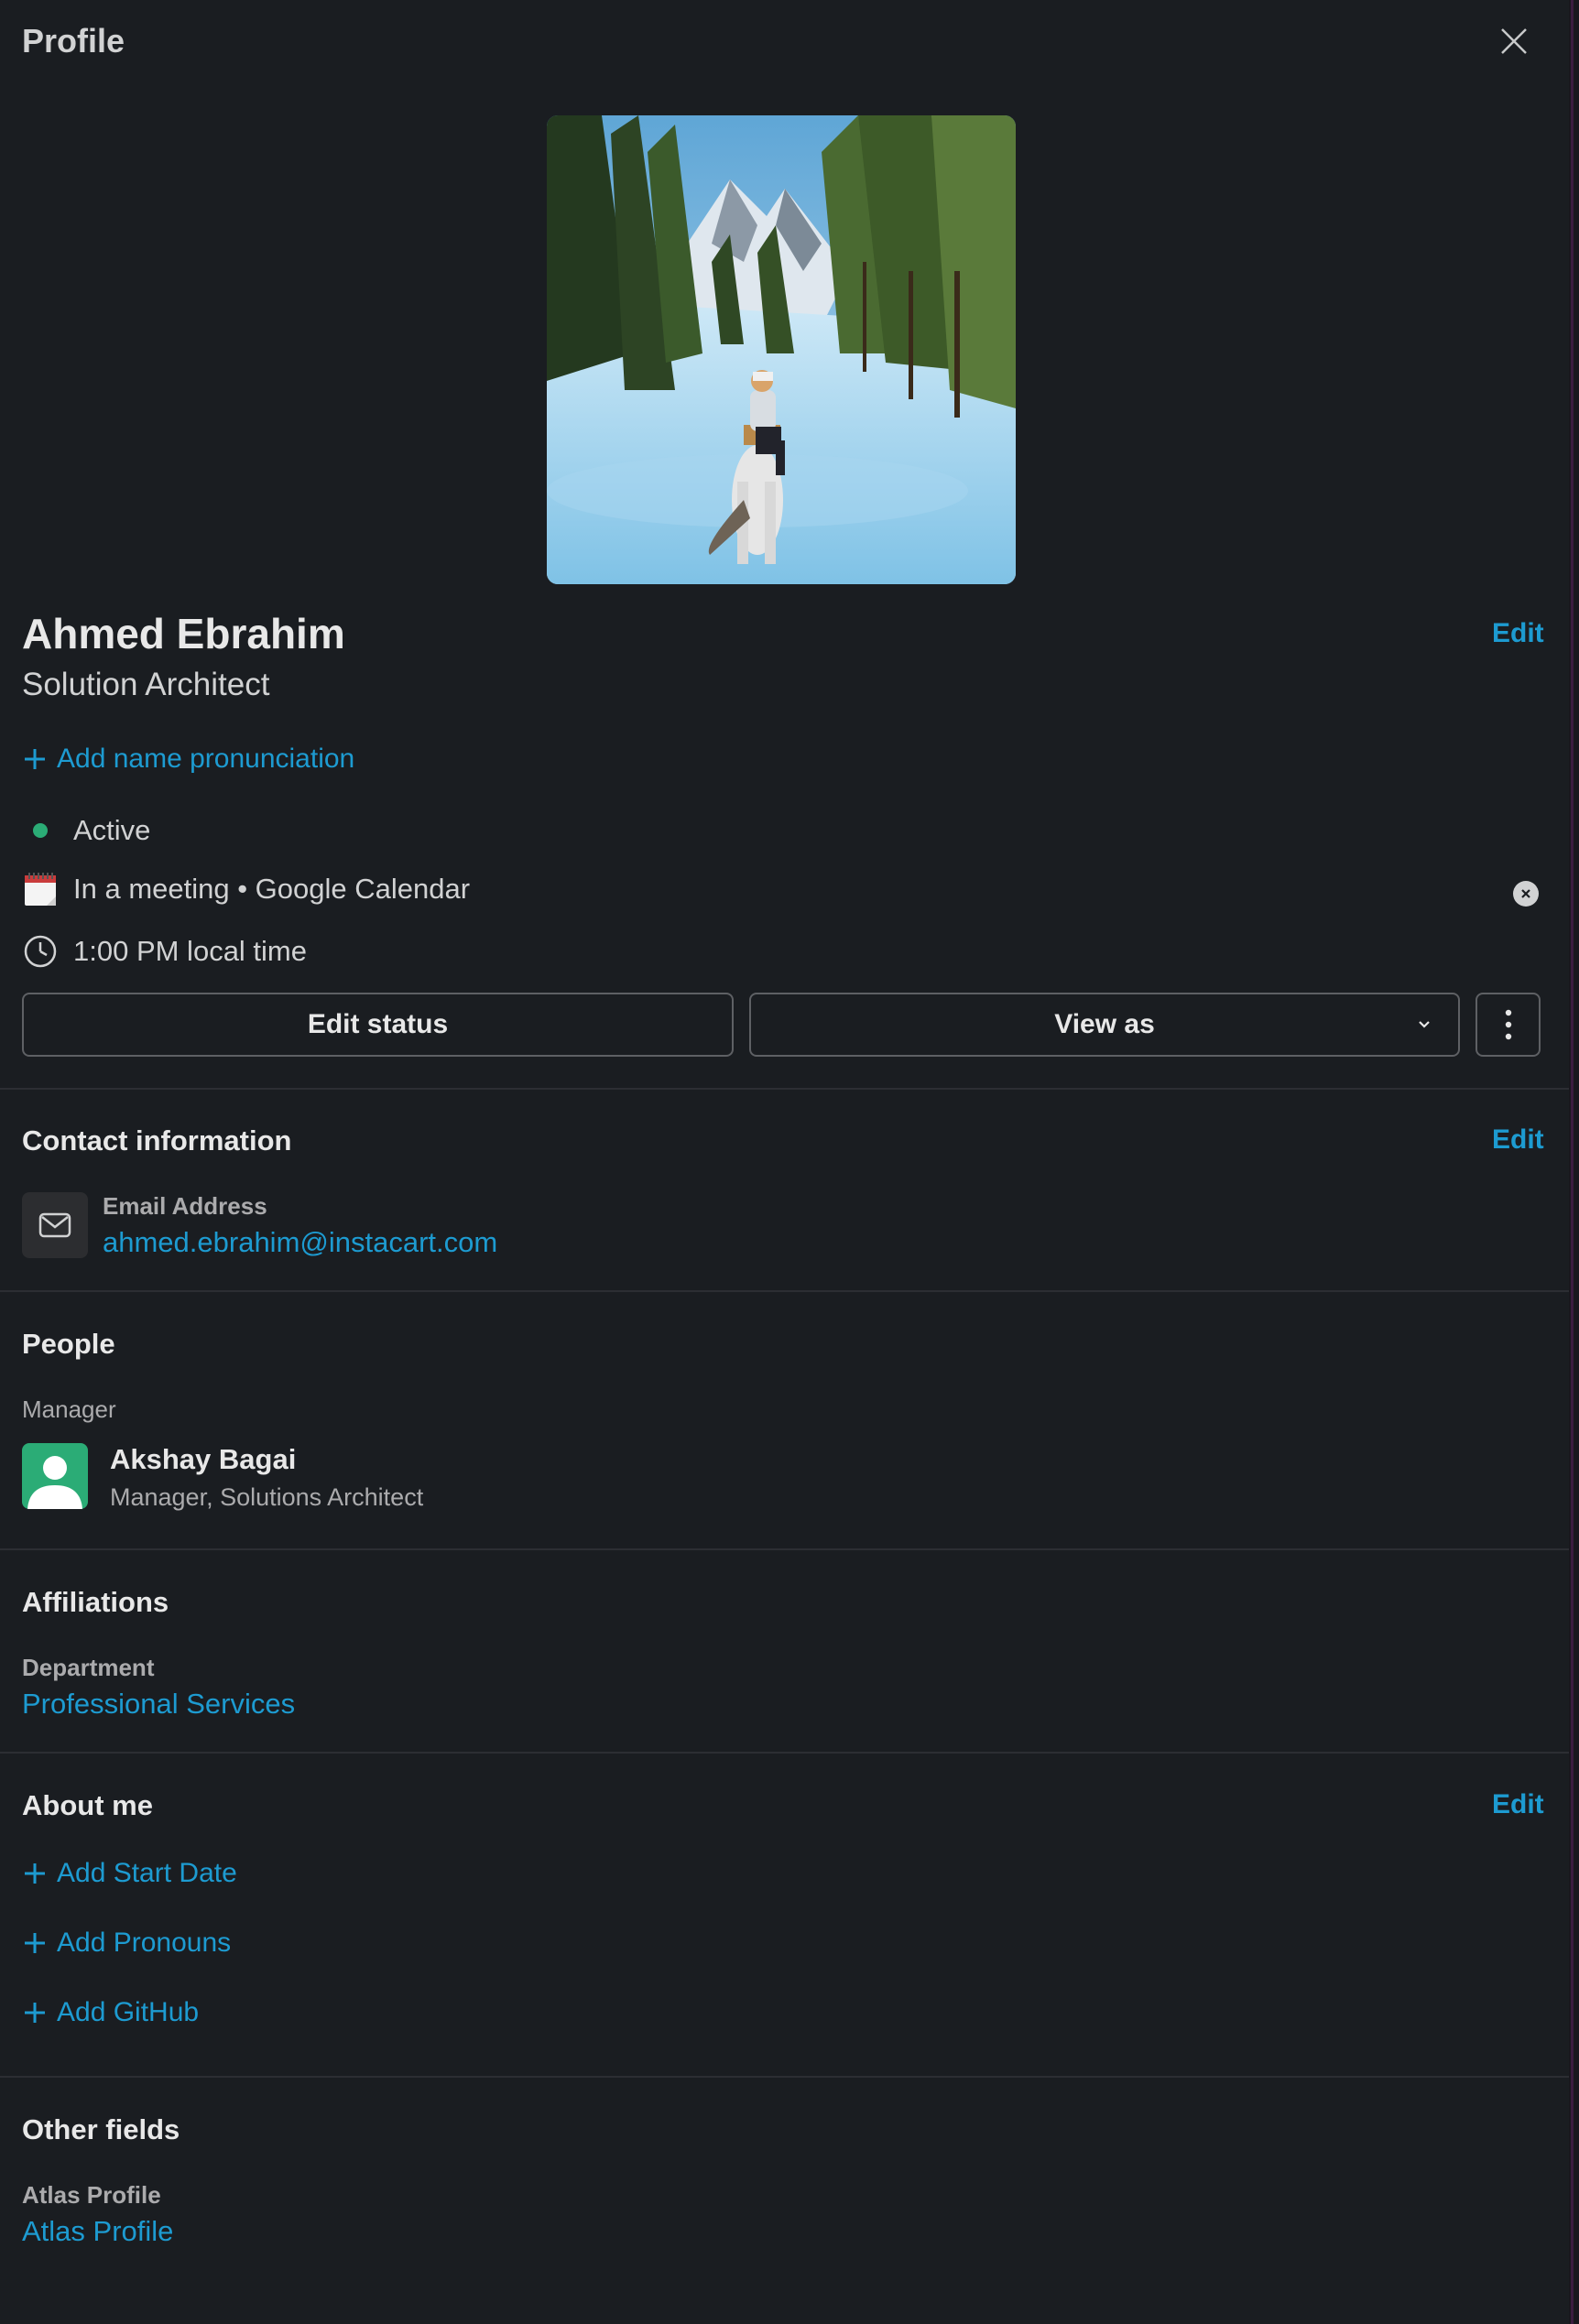 This screenshot has width=1579, height=2324. Describe the element at coordinates (1518, 1805) in the screenshot. I see `edit-about-link: Edit` at that location.